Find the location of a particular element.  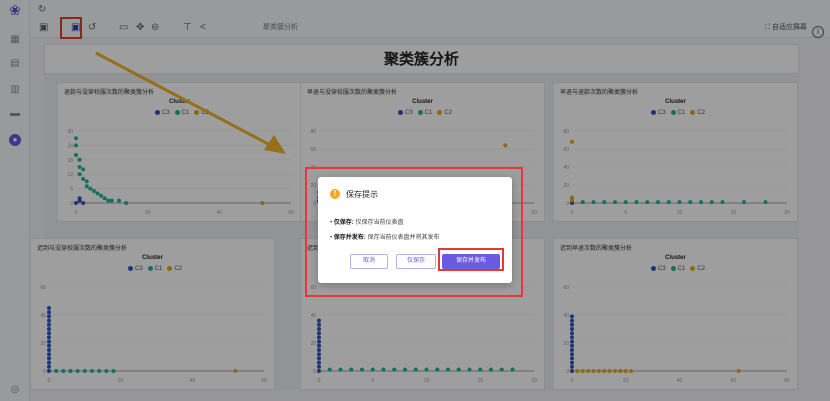

save-only-desc: 仅保存当前仪表盘 is located at coordinates (379, 223).